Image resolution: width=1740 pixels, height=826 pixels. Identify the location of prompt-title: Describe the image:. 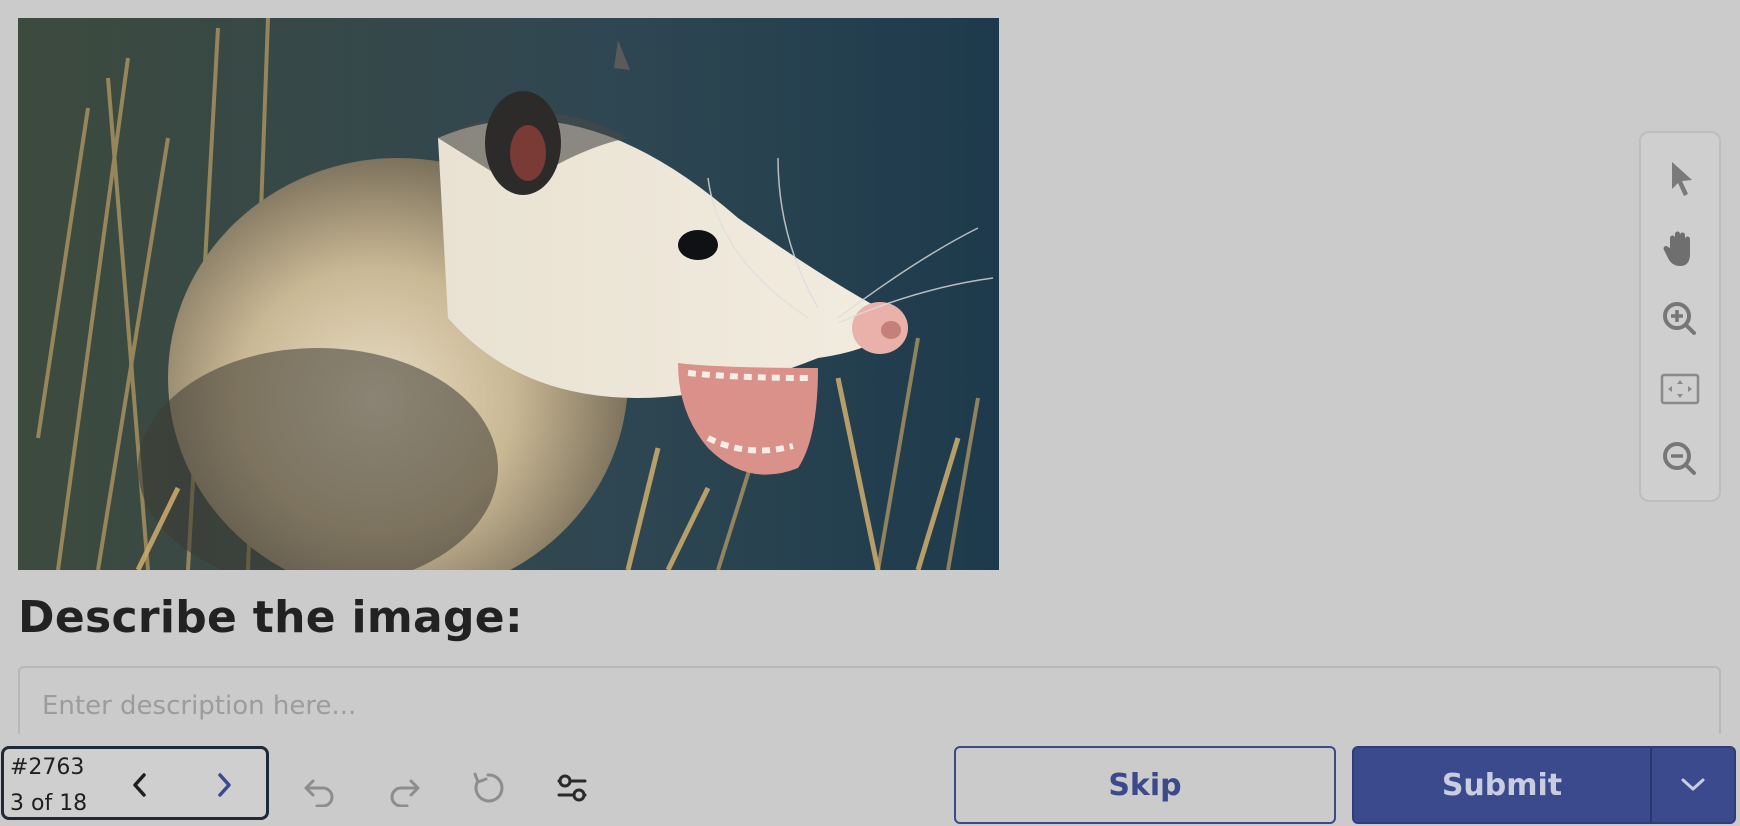
(270, 617).